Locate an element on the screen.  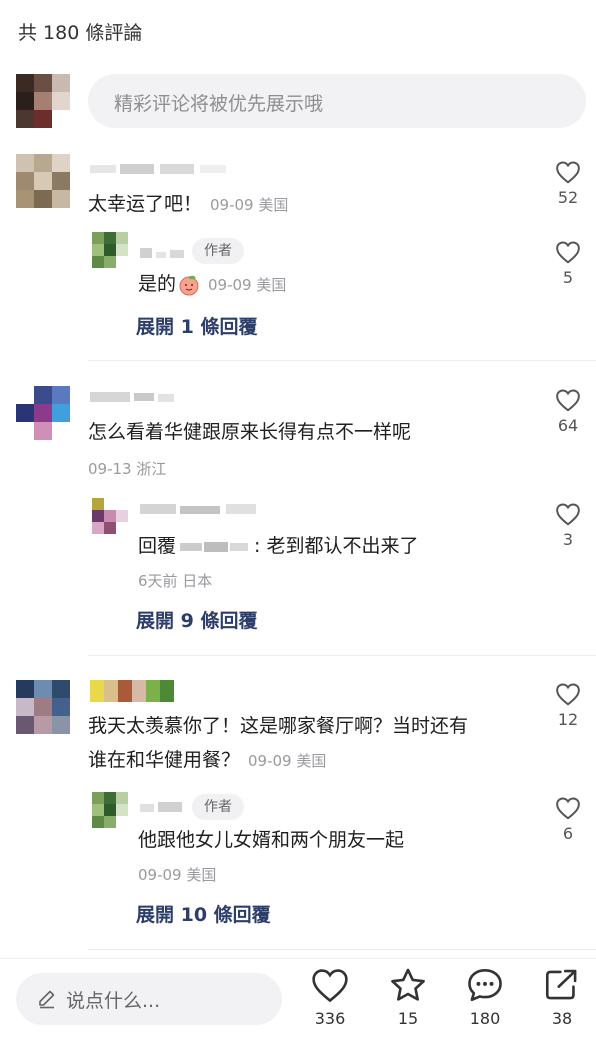
expand-replies-link: 展開 10 條回覆 is located at coordinates (203, 913).